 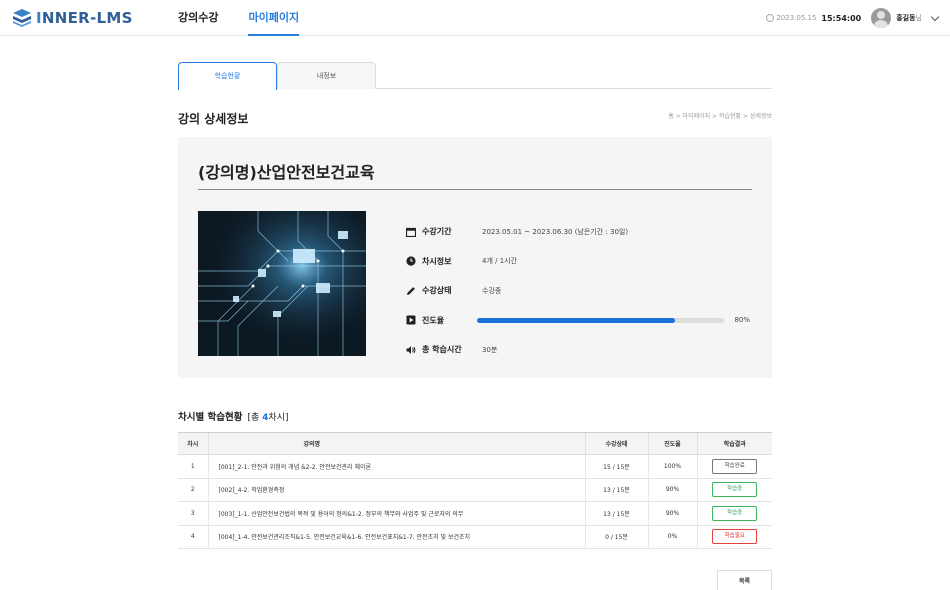 What do you see at coordinates (227, 76) in the screenshot?
I see `tab-learning-status: 학습현황` at bounding box center [227, 76].